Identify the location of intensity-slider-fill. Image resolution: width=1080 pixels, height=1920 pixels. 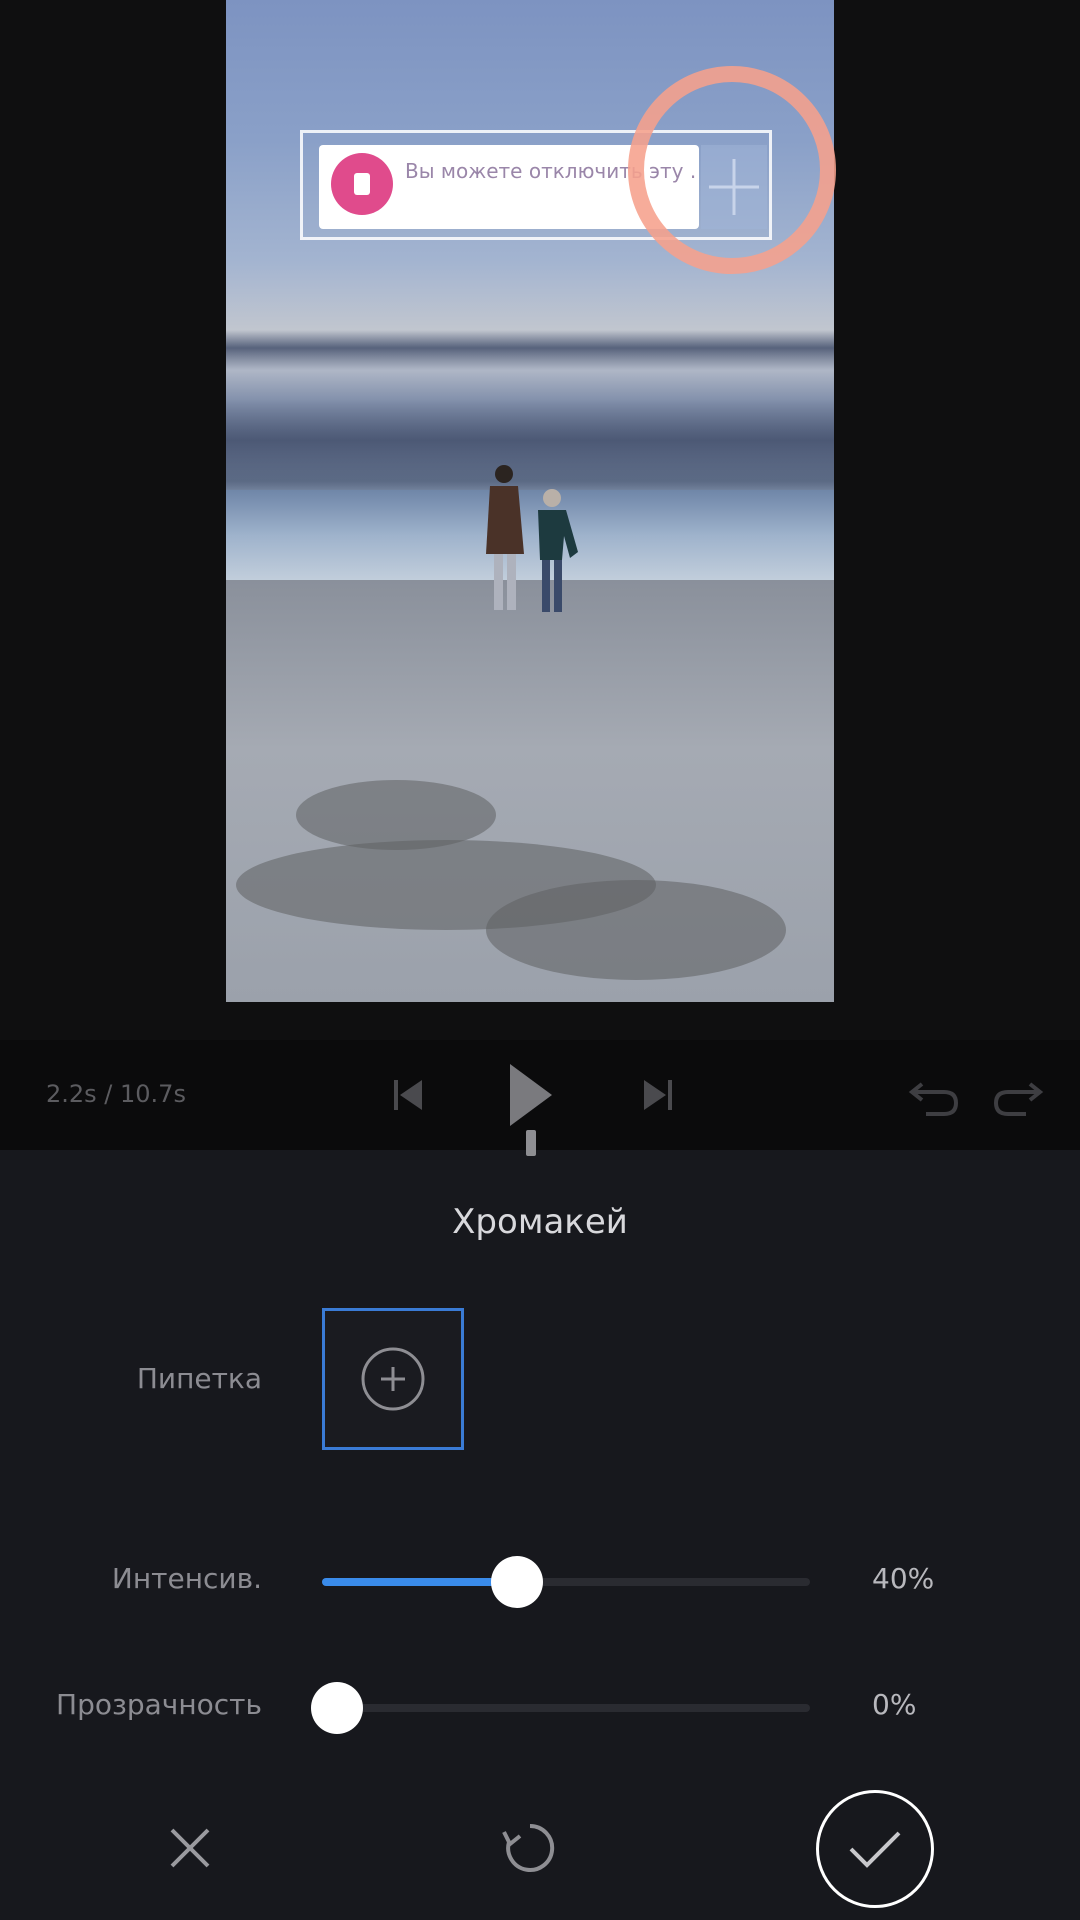
(420, 1582).